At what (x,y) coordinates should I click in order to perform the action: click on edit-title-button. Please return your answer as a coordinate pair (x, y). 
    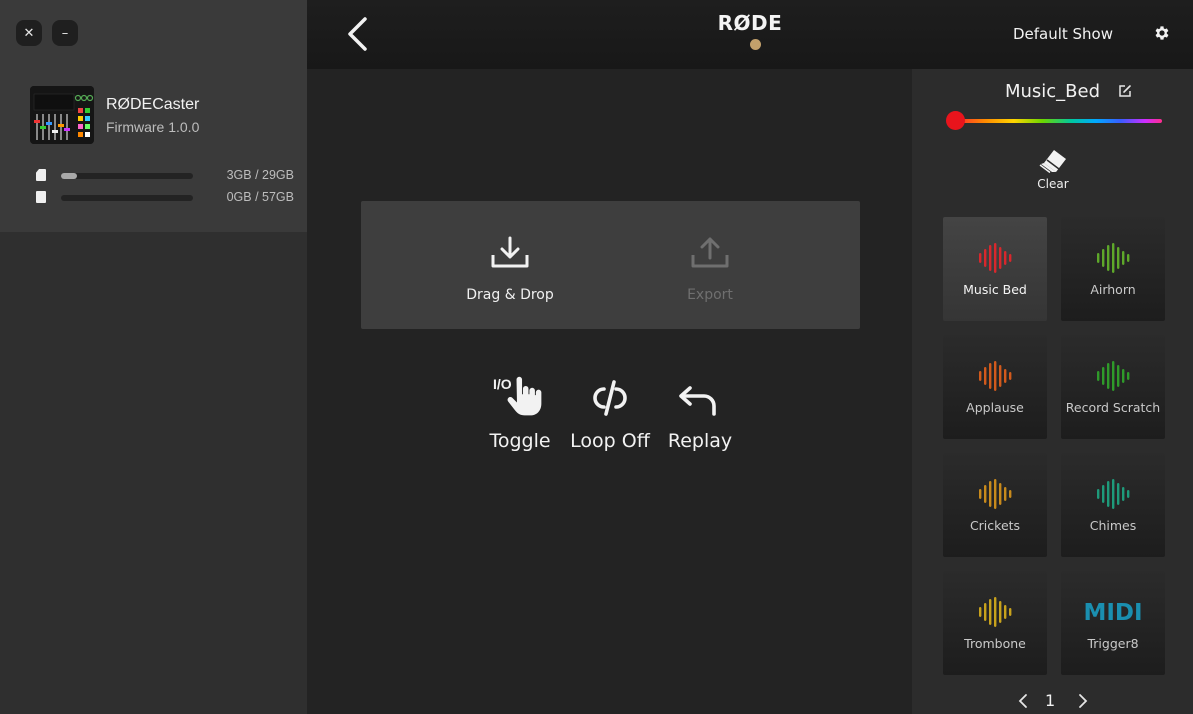
    Looking at the image, I should click on (1125, 90).